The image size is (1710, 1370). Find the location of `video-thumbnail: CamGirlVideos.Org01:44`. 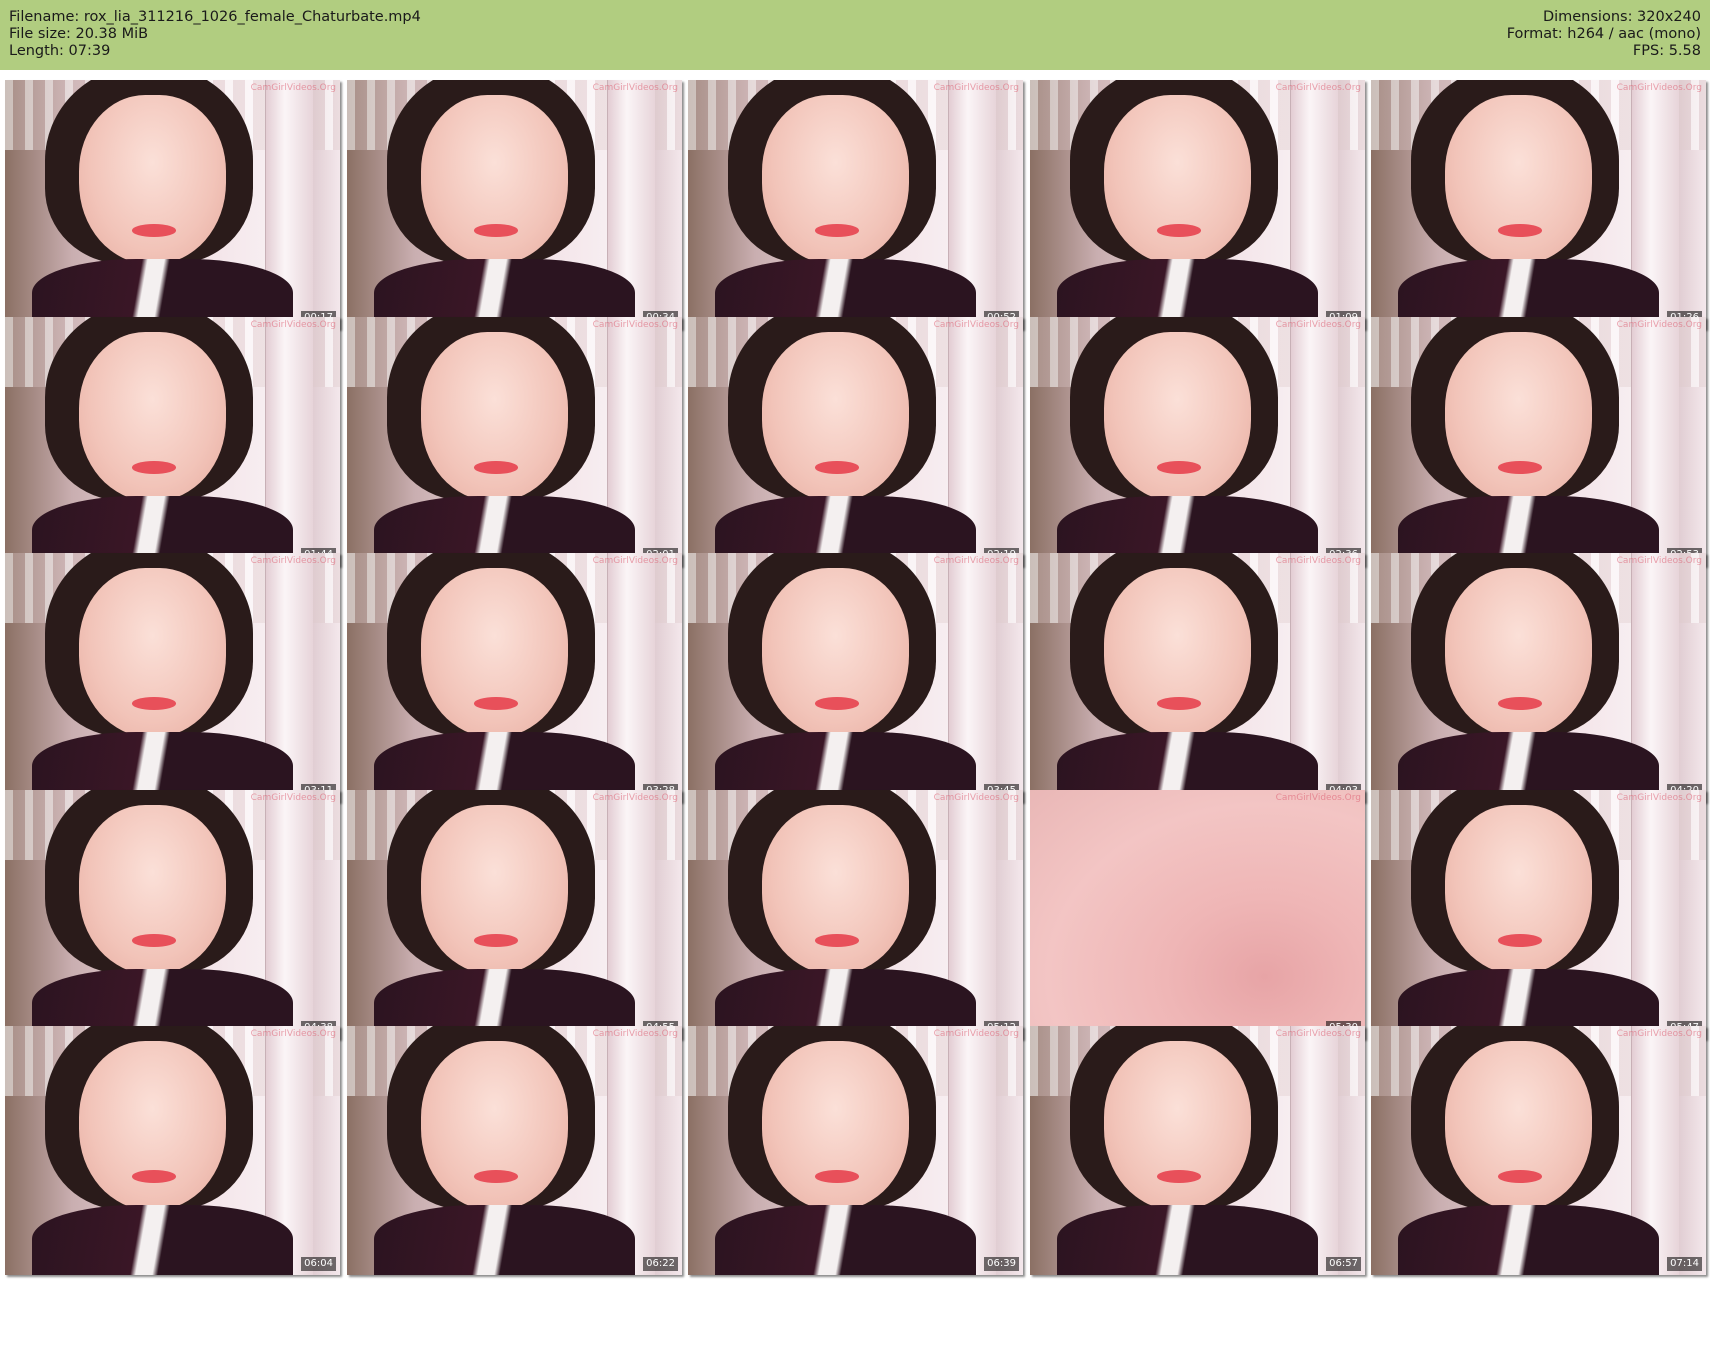

video-thumbnail: CamGirlVideos.Org01:44 is located at coordinates (172, 441).